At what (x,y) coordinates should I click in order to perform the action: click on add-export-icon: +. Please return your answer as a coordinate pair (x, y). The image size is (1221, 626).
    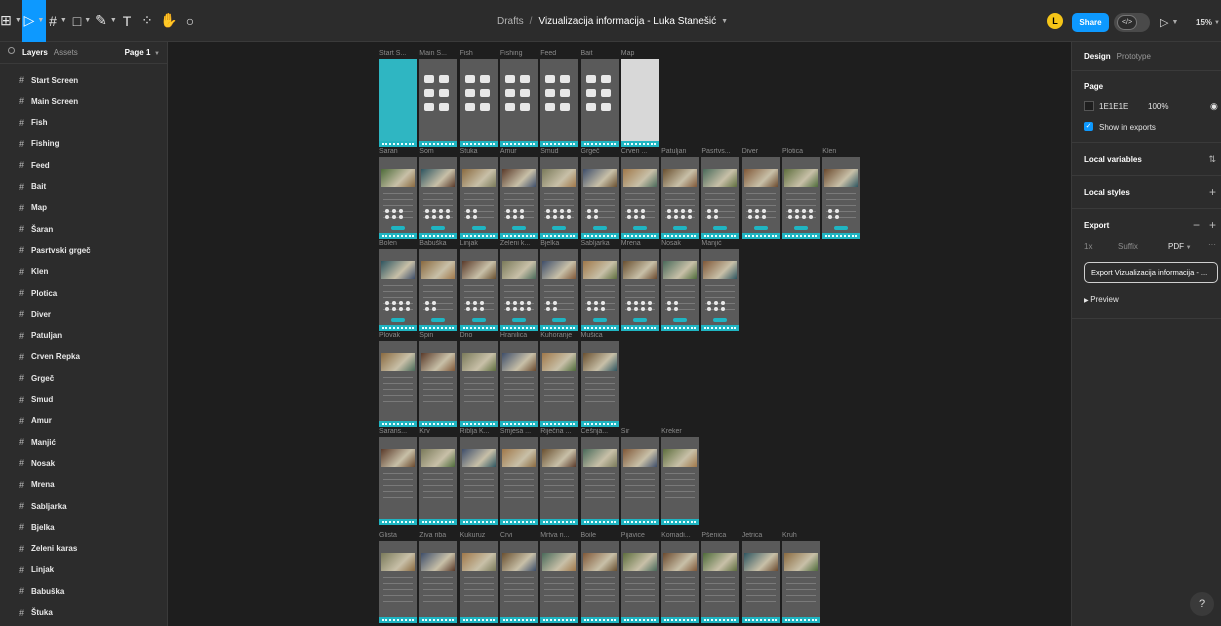
    Looking at the image, I should click on (1212, 225).